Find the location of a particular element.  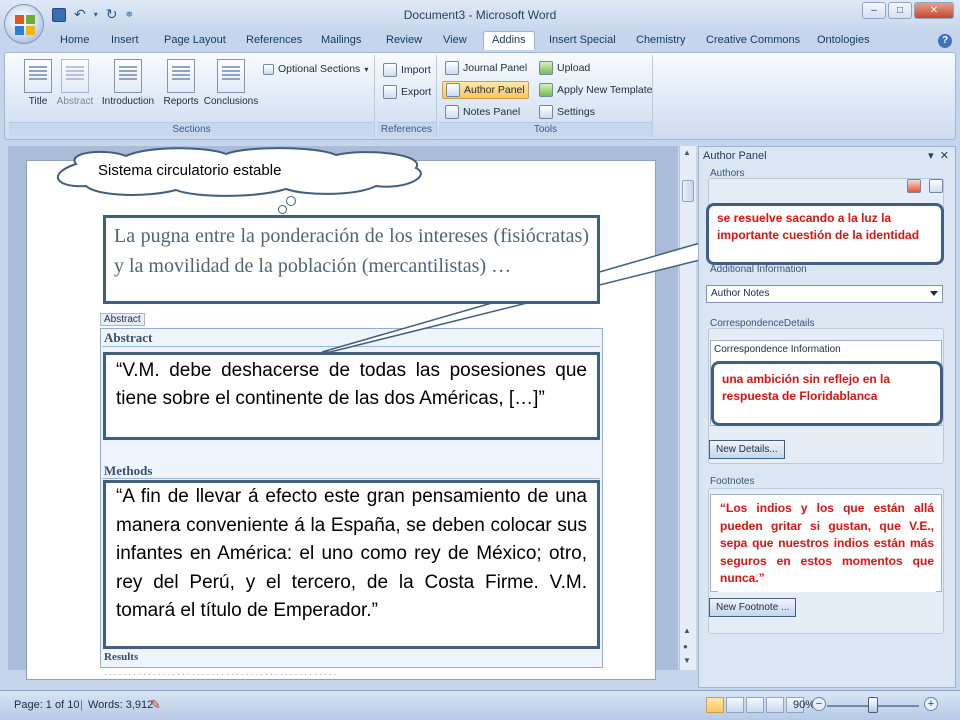

apply-template-button: Apply New Template is located at coordinates (596, 90).